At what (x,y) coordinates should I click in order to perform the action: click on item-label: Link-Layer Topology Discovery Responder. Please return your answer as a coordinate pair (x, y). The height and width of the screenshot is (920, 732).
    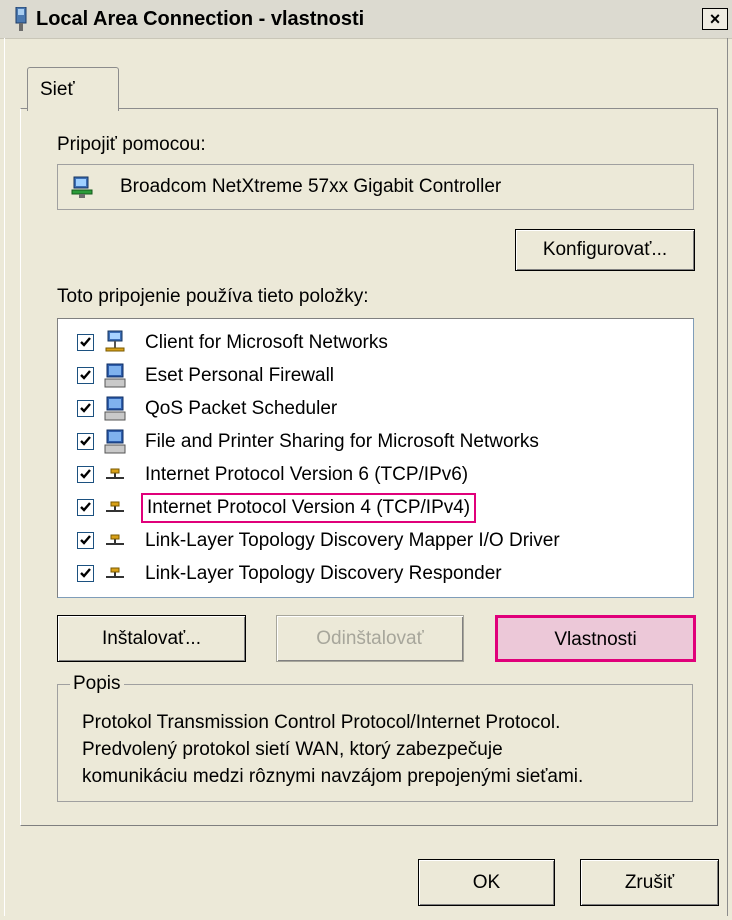
    Looking at the image, I should click on (323, 573).